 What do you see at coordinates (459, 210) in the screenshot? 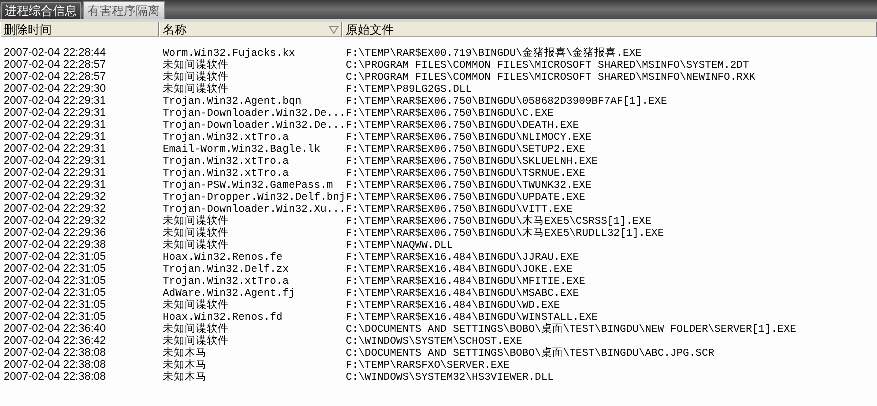
I see `table-cell: F:\TEMP\RAR$EX06.750\BINGDU\VITT.EXE` at bounding box center [459, 210].